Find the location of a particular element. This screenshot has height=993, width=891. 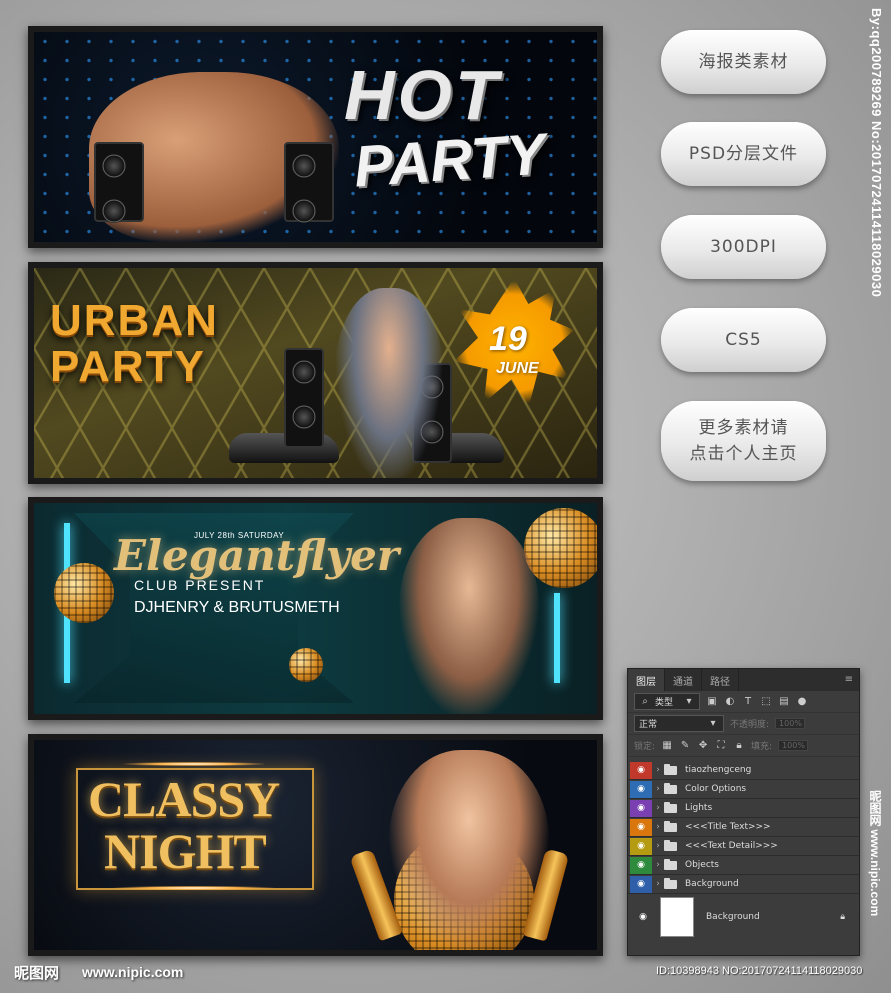

lock-paint-icon: ✎ is located at coordinates (685, 746).